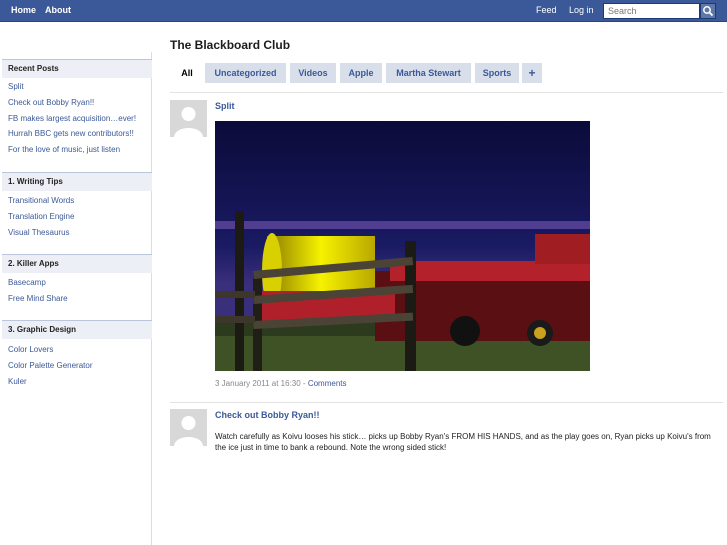  Describe the element at coordinates (39, 232) in the screenshot. I see `writing-tips-link: Visual Thesaurus` at that location.